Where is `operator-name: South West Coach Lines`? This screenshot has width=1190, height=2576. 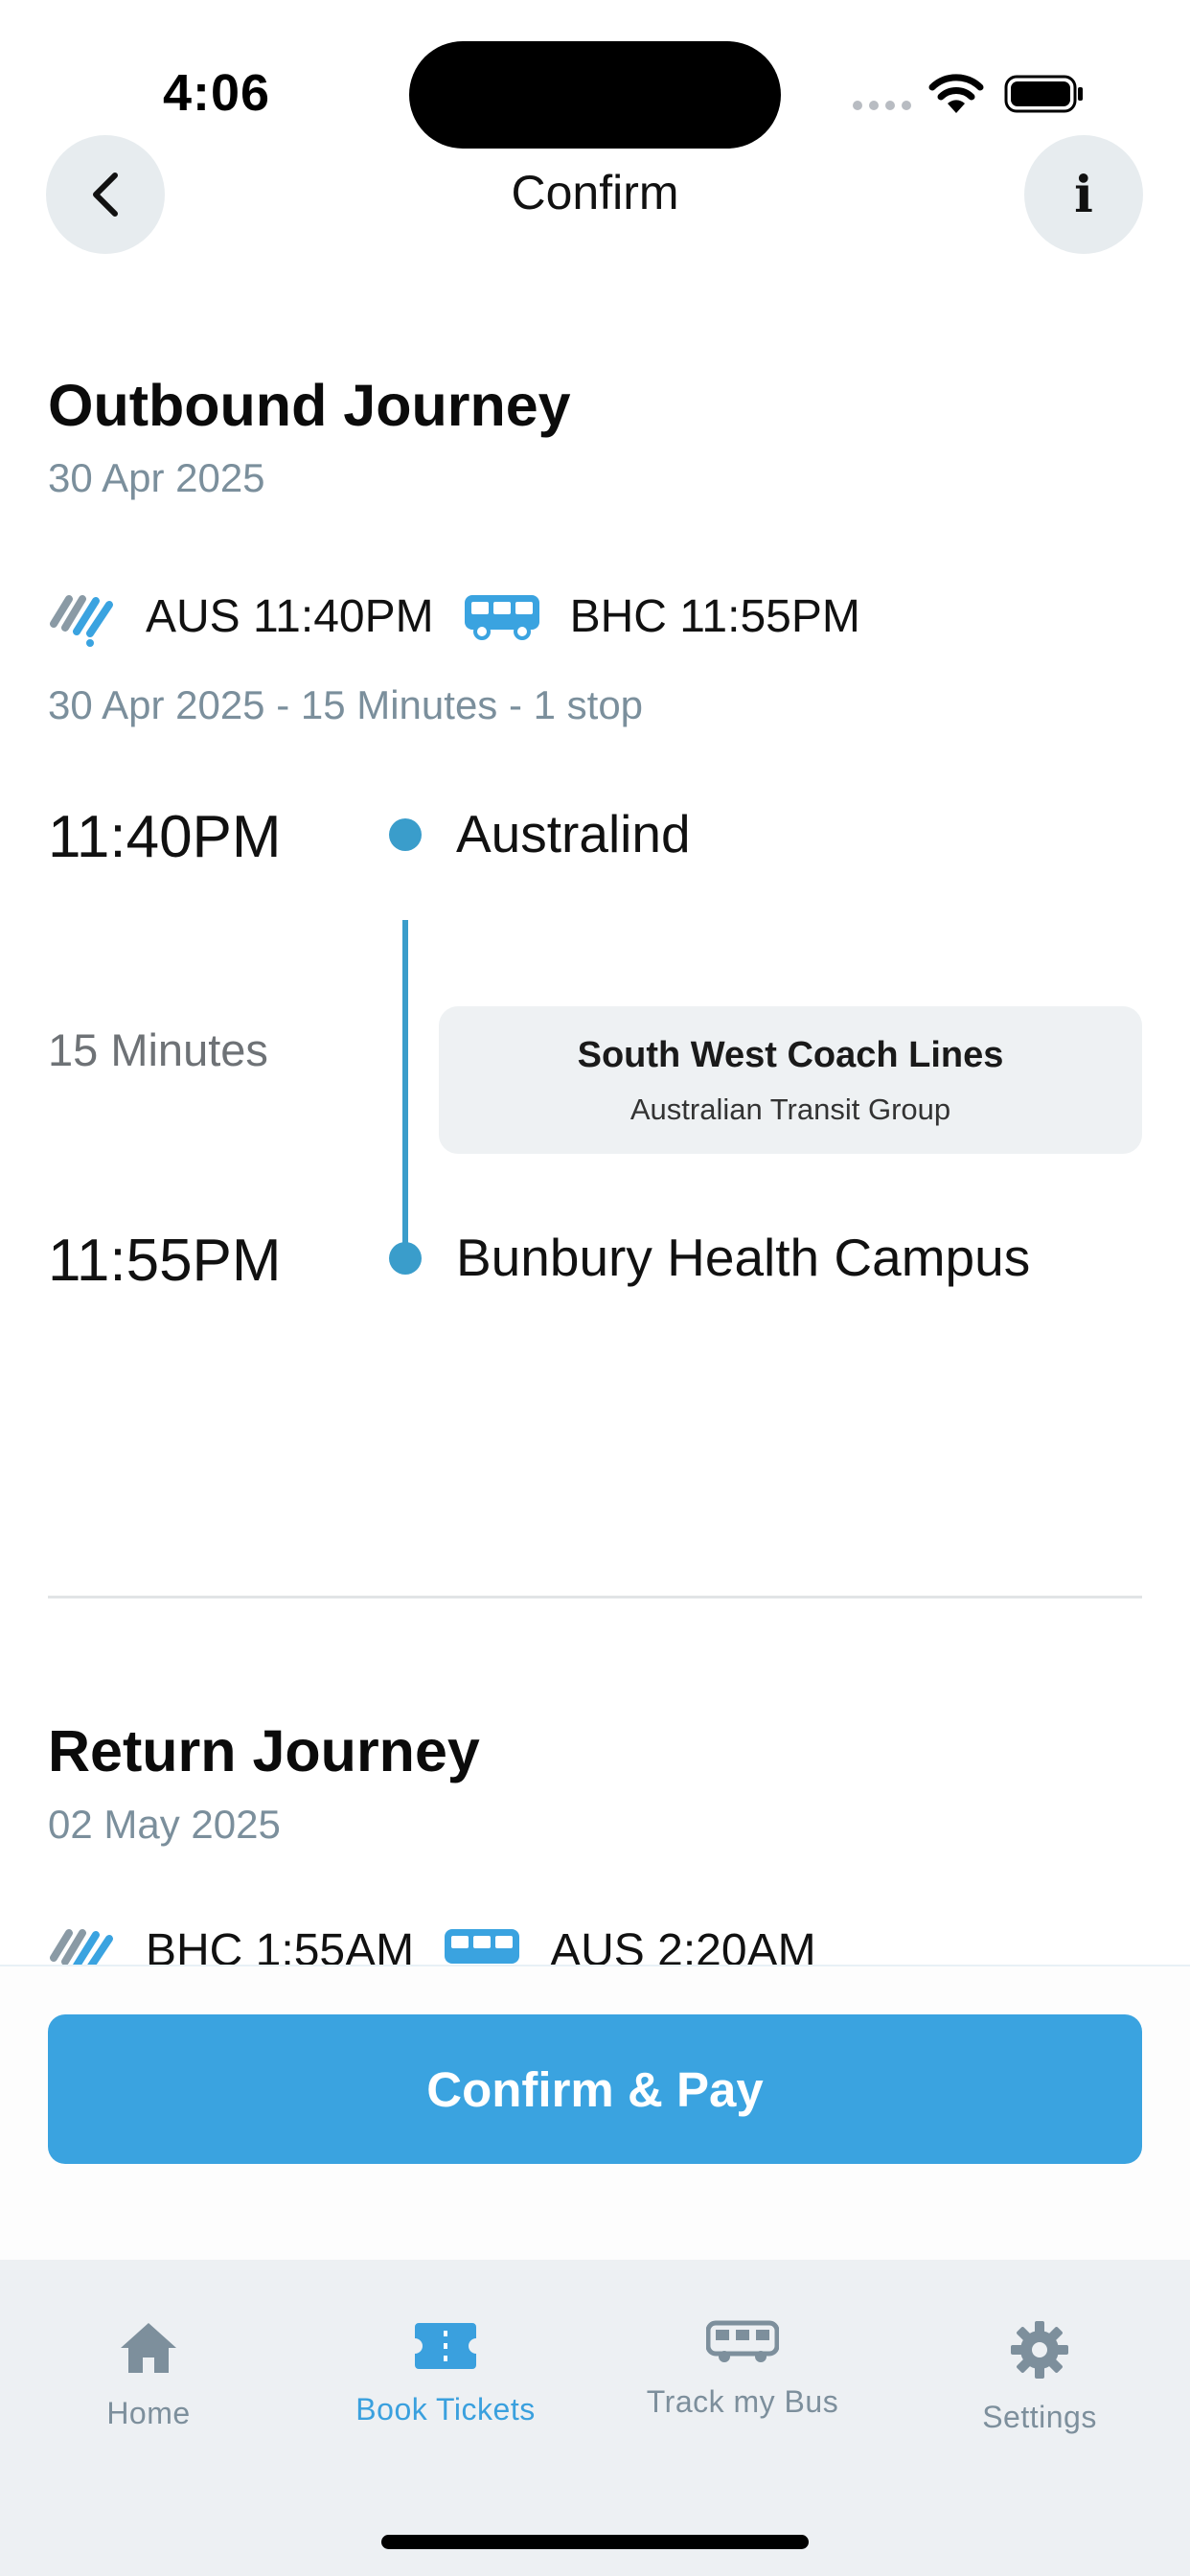
operator-name: South West Coach Lines is located at coordinates (791, 1055).